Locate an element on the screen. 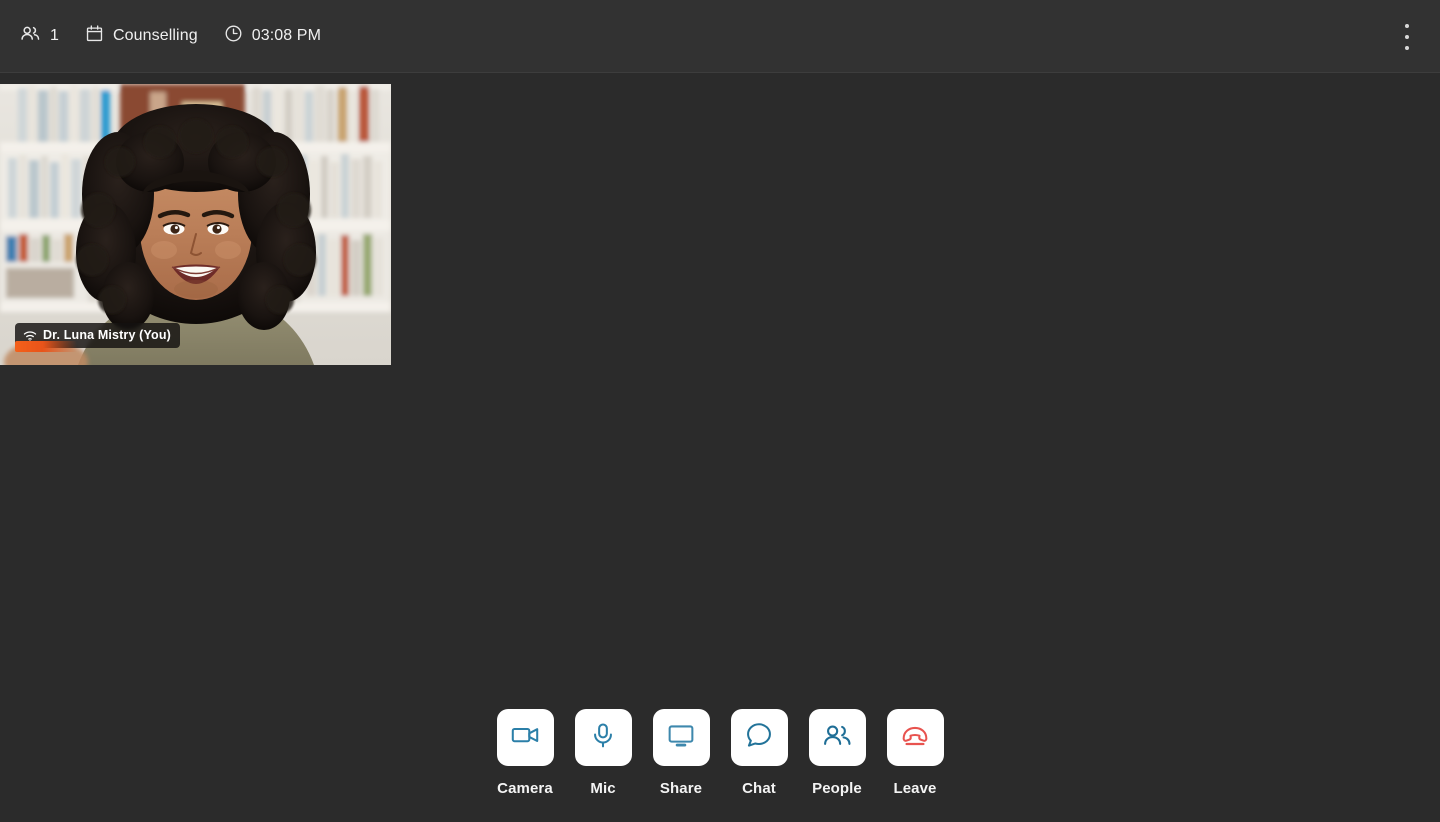 The image size is (1440, 822). people-button: People is located at coordinates (837, 753).